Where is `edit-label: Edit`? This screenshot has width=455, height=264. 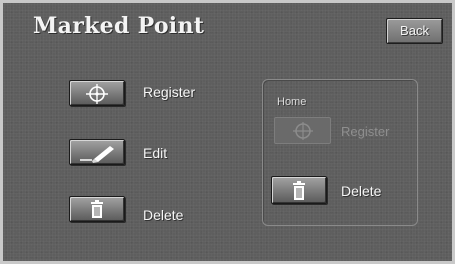
edit-label: Edit is located at coordinates (155, 153).